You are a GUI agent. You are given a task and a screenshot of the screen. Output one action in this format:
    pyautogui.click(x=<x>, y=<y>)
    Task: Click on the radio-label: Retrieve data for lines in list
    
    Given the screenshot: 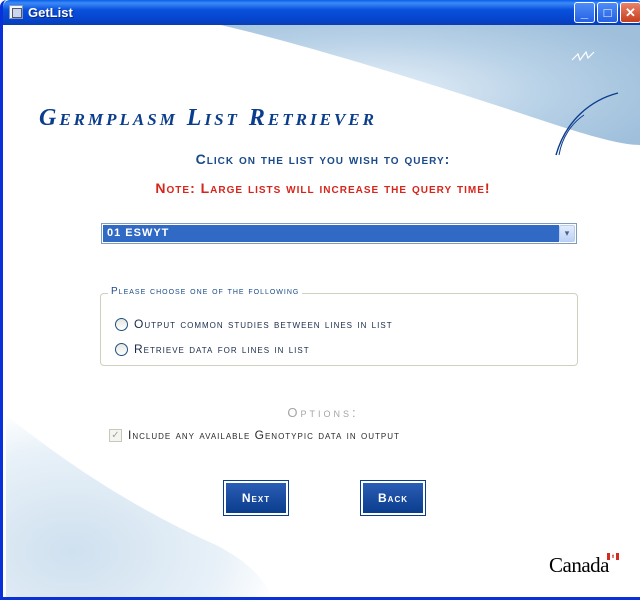 What is the action you would take?
    pyautogui.click(x=222, y=349)
    